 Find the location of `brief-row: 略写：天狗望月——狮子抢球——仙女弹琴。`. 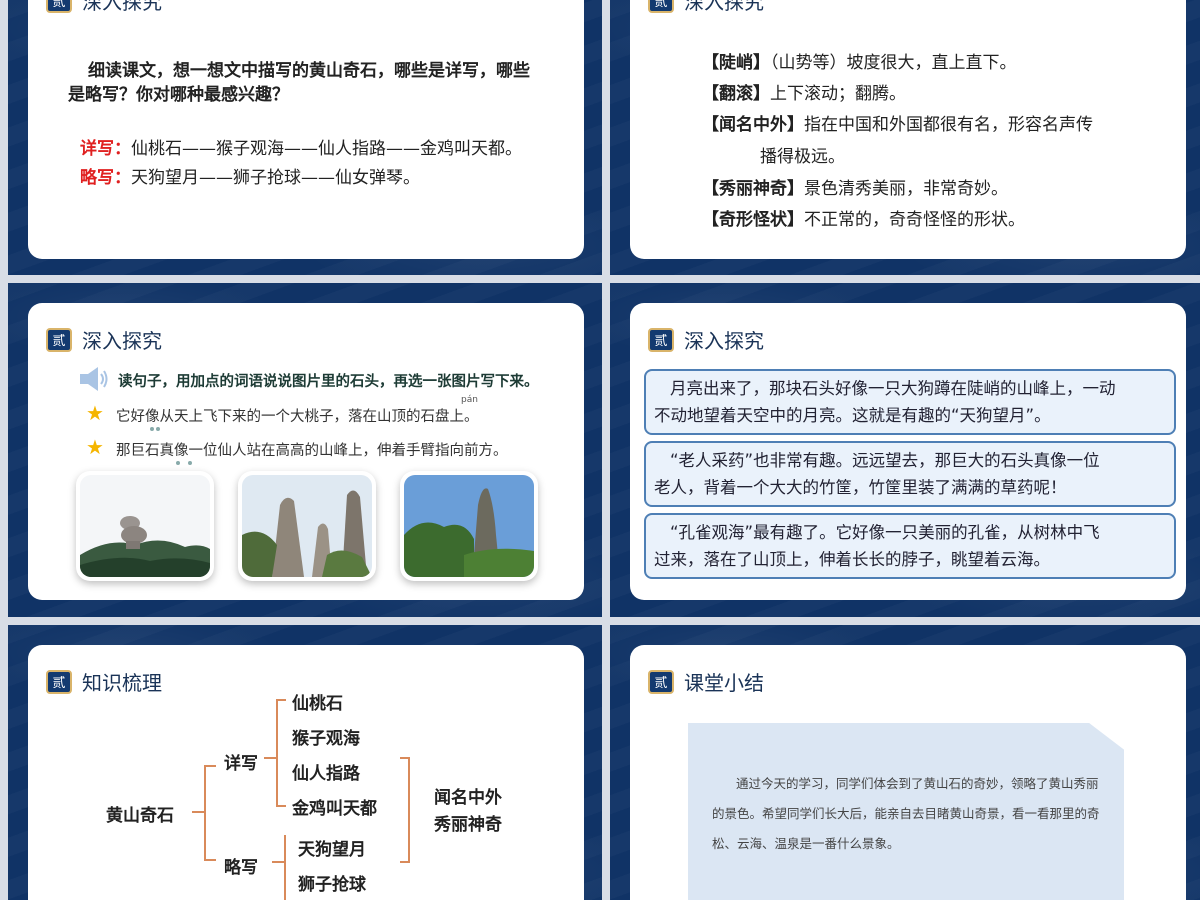

brief-row: 略写：天狗望月——狮子抢球——仙女弹琴。 is located at coordinates (250, 175).